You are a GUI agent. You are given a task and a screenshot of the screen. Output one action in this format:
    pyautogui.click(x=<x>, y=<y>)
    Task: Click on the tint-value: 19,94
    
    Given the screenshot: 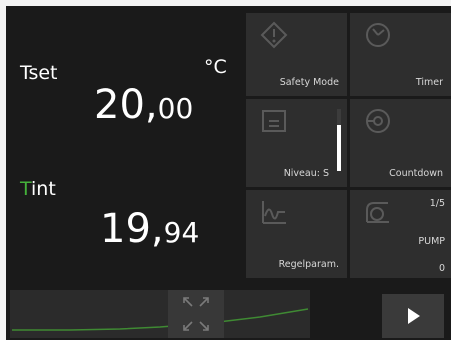 What is the action you would take?
    pyautogui.click(x=149, y=229)
    